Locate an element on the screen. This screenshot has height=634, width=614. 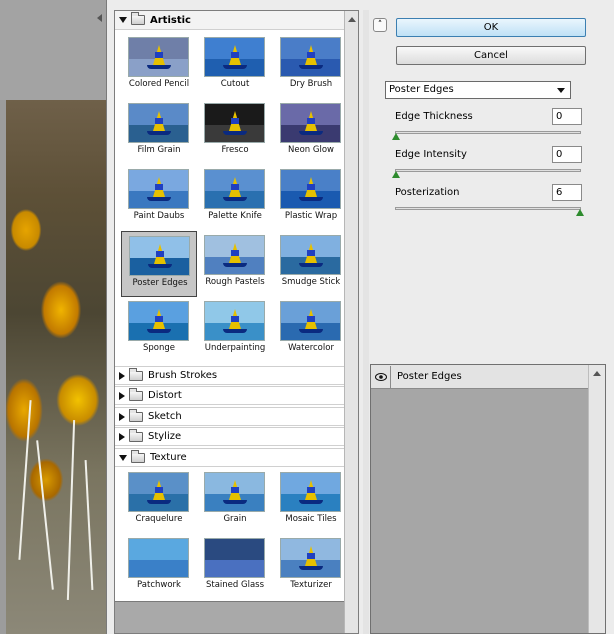
tree-trunk is located at coordinates (45, 515).